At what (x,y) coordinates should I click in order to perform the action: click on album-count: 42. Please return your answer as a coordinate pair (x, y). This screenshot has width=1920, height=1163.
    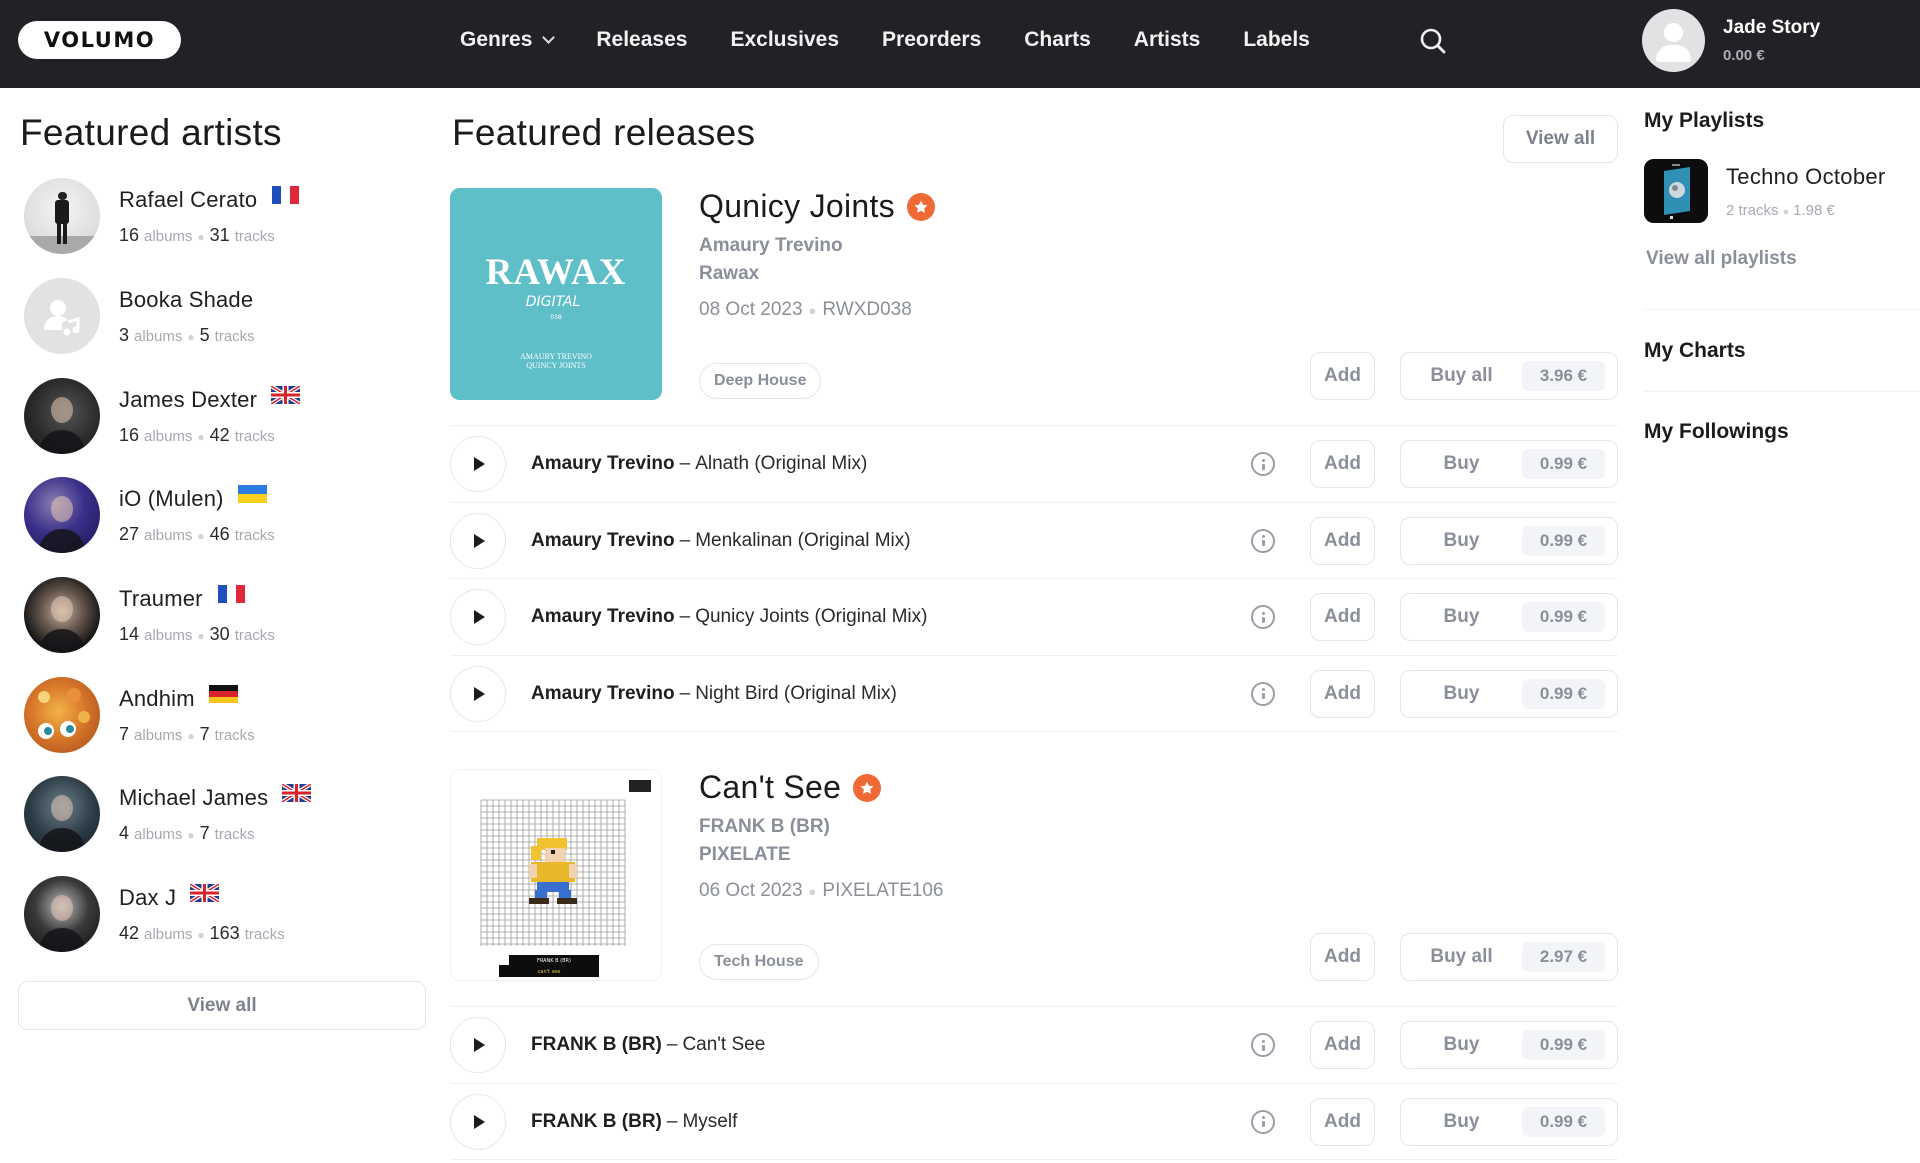
    Looking at the image, I should click on (129, 932).